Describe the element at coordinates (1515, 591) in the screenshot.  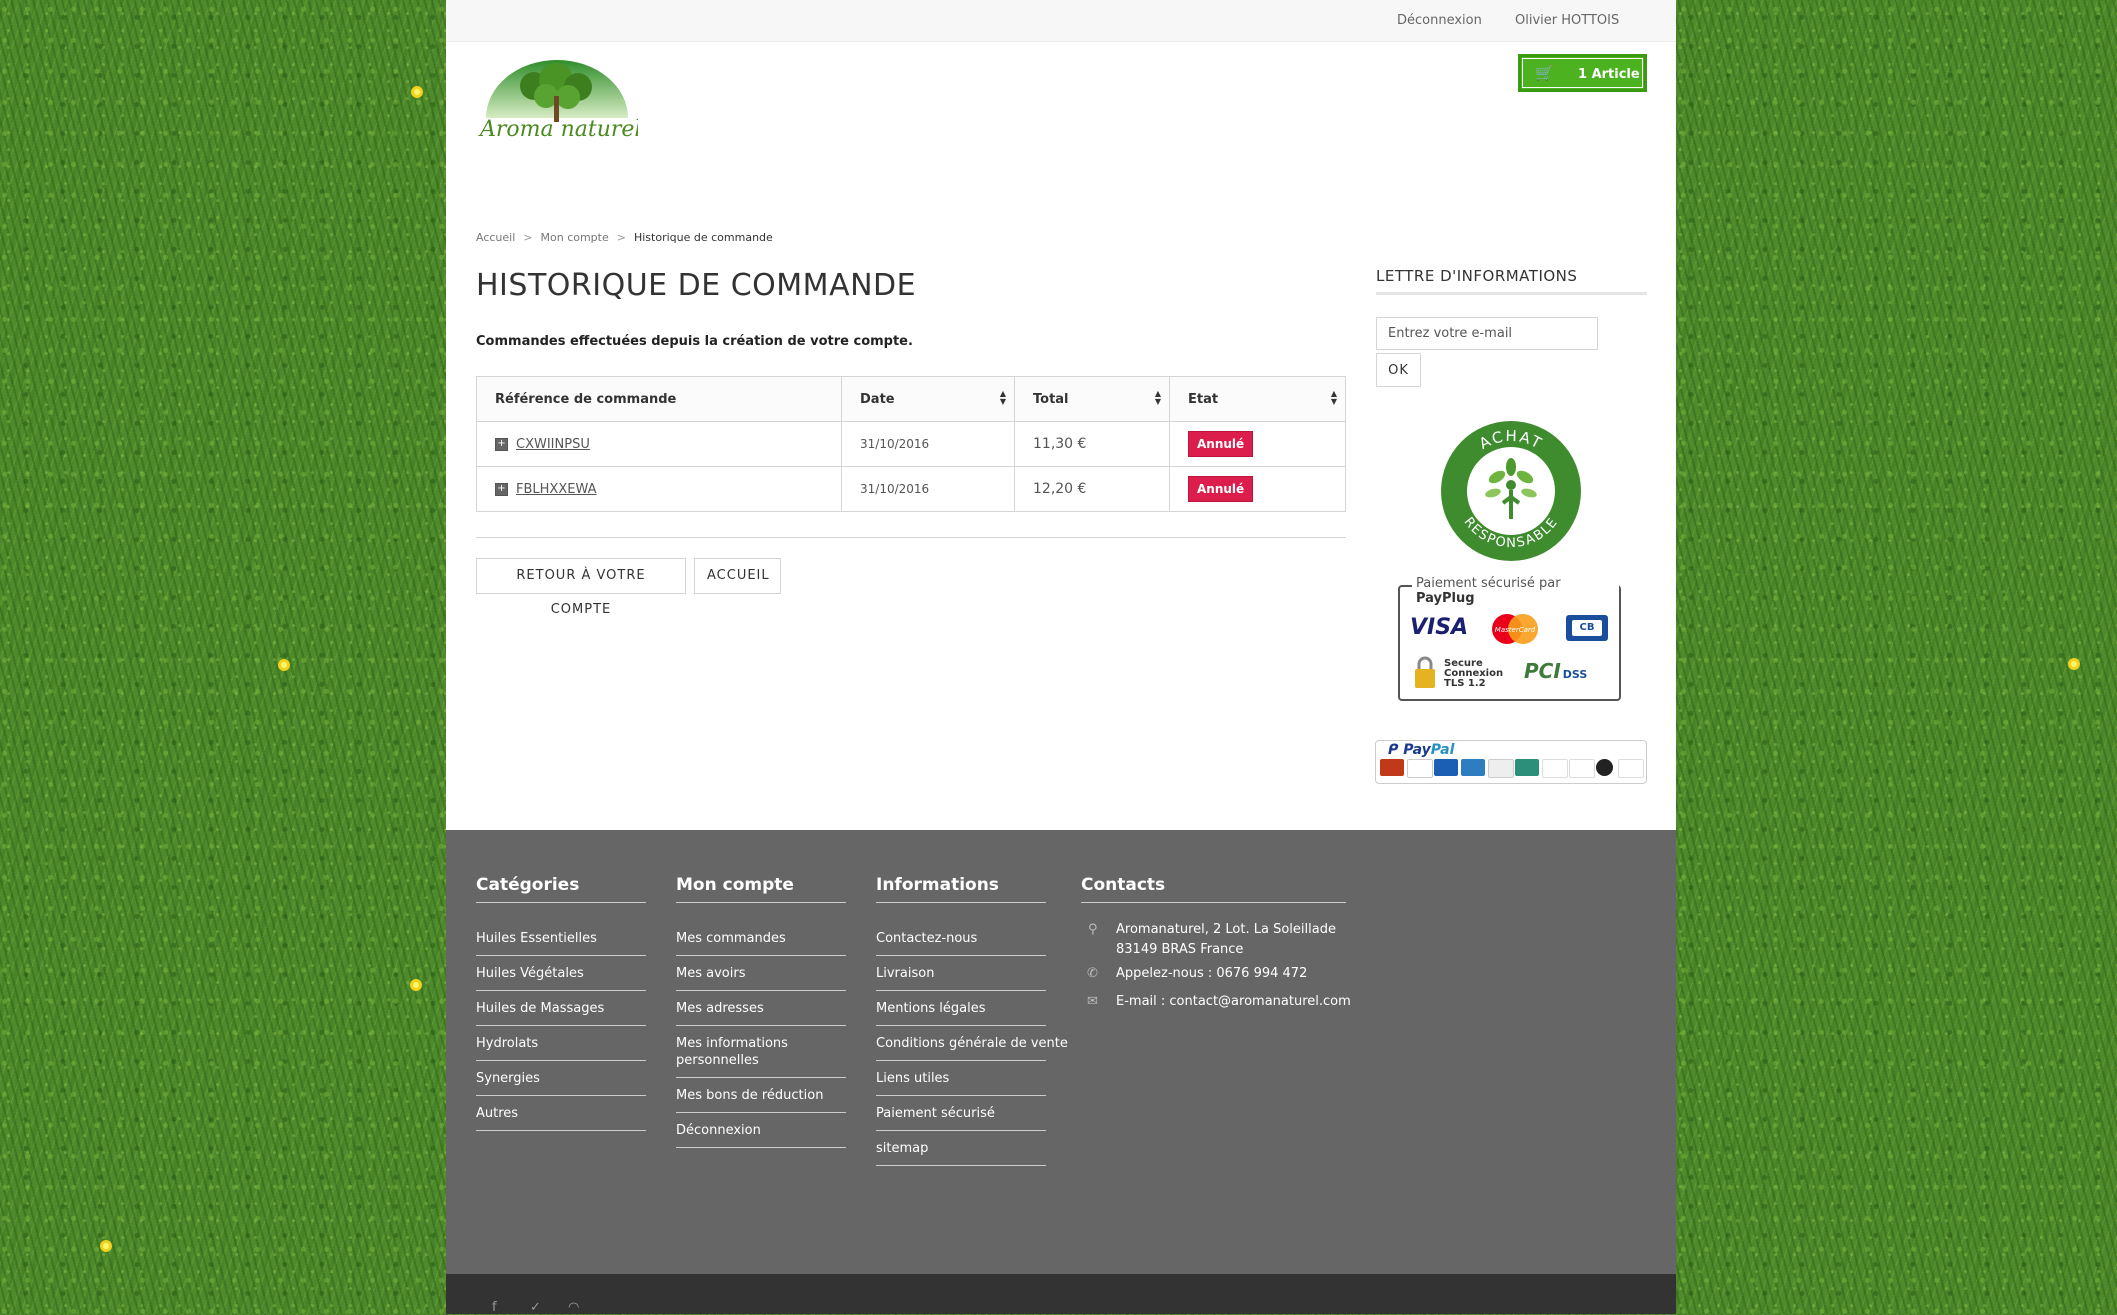
I see `payplug-title: Paiement sécurisé par PayPlug` at that location.